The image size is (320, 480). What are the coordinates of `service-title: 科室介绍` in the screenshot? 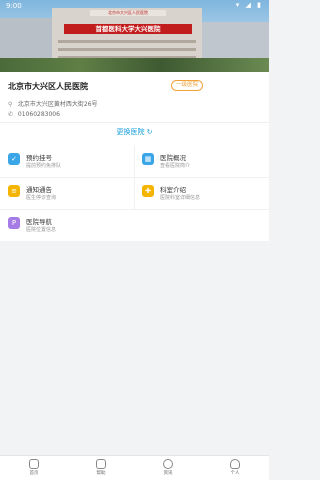 It's located at (173, 190).